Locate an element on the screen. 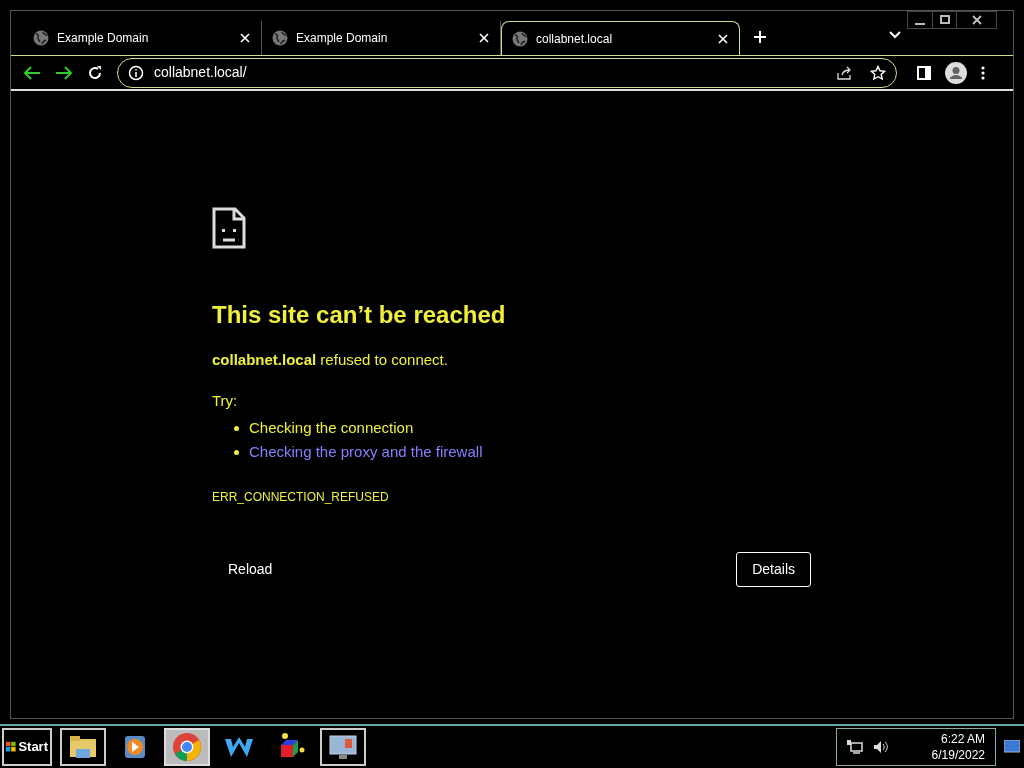 The height and width of the screenshot is (768, 1024). reload-icon is located at coordinates (95, 72).